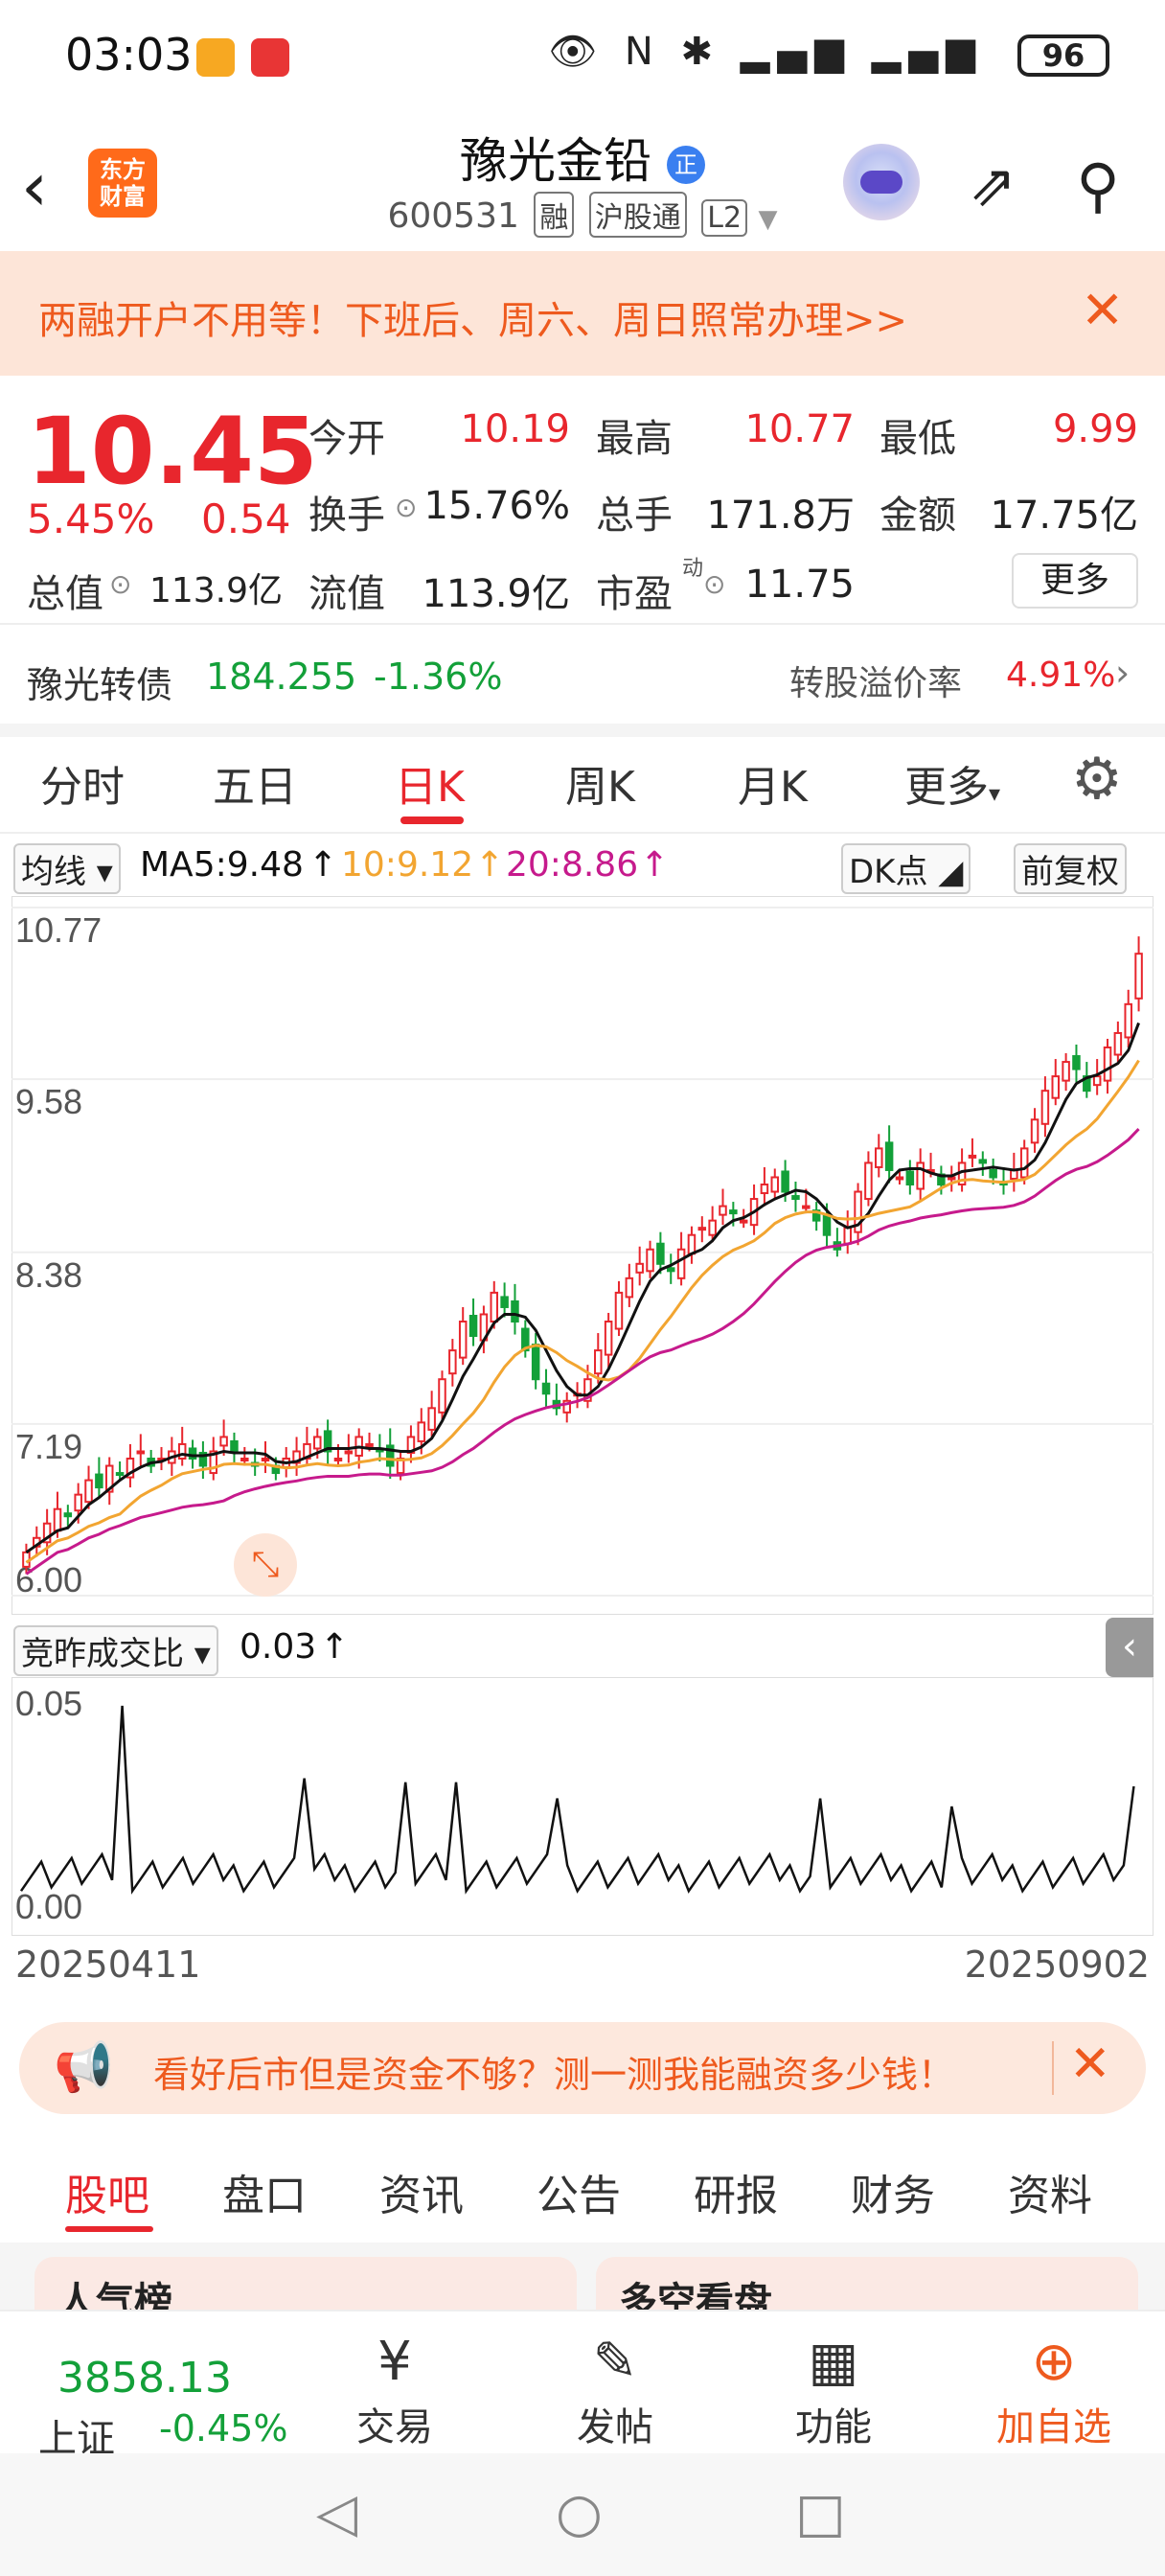  I want to click on search-icon: ⚲, so click(1097, 185).